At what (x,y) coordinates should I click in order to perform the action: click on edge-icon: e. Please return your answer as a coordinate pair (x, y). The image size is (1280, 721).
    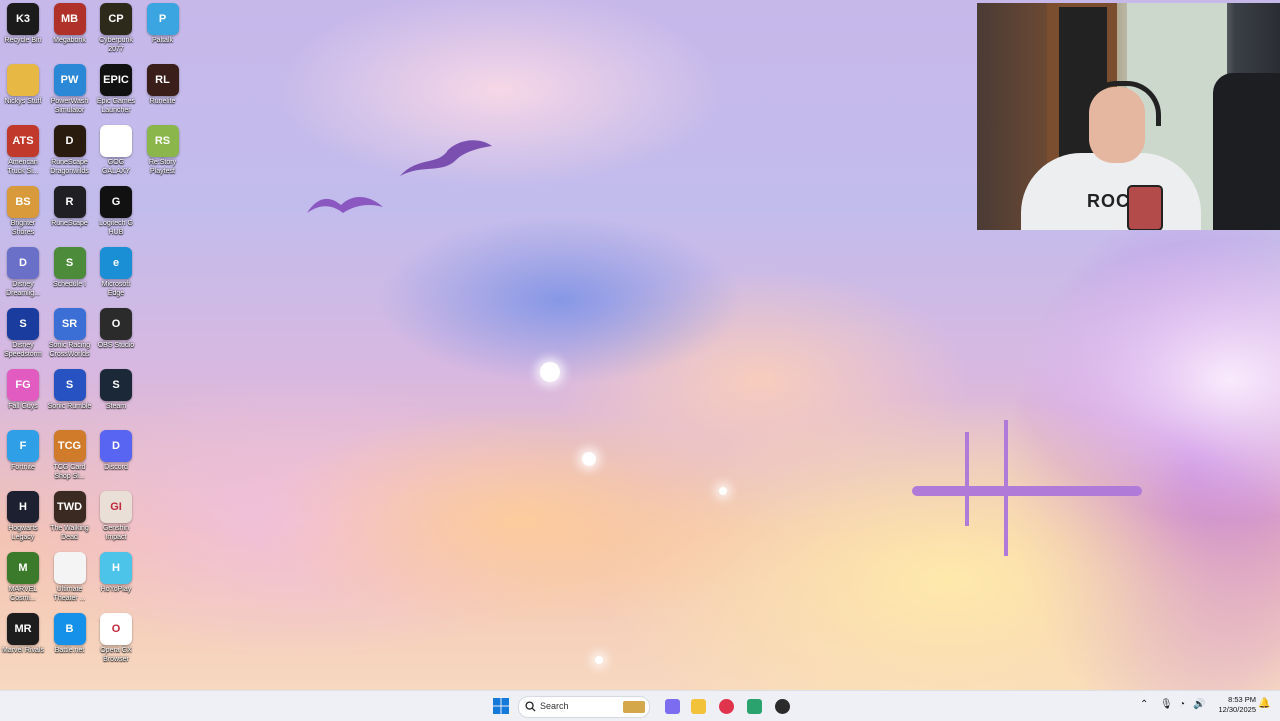
    Looking at the image, I should click on (116, 263).